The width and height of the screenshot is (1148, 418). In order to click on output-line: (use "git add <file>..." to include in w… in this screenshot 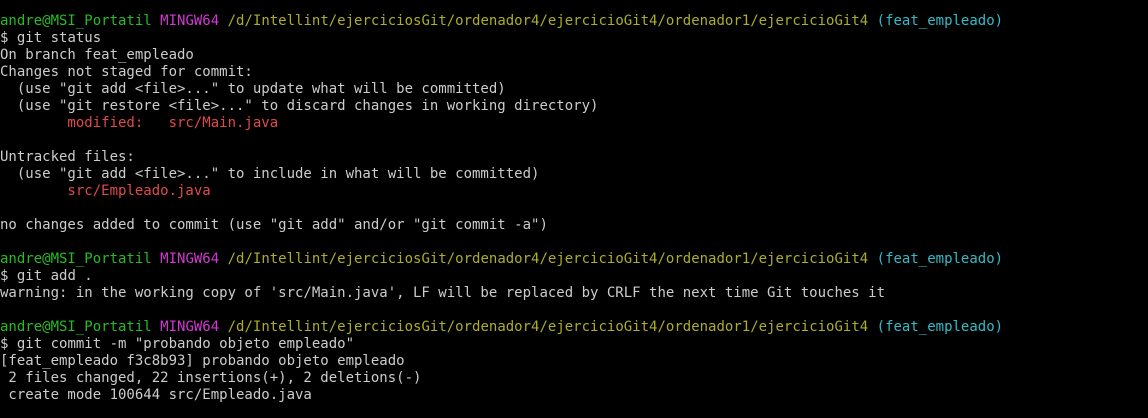, I will do `click(270, 174)`.